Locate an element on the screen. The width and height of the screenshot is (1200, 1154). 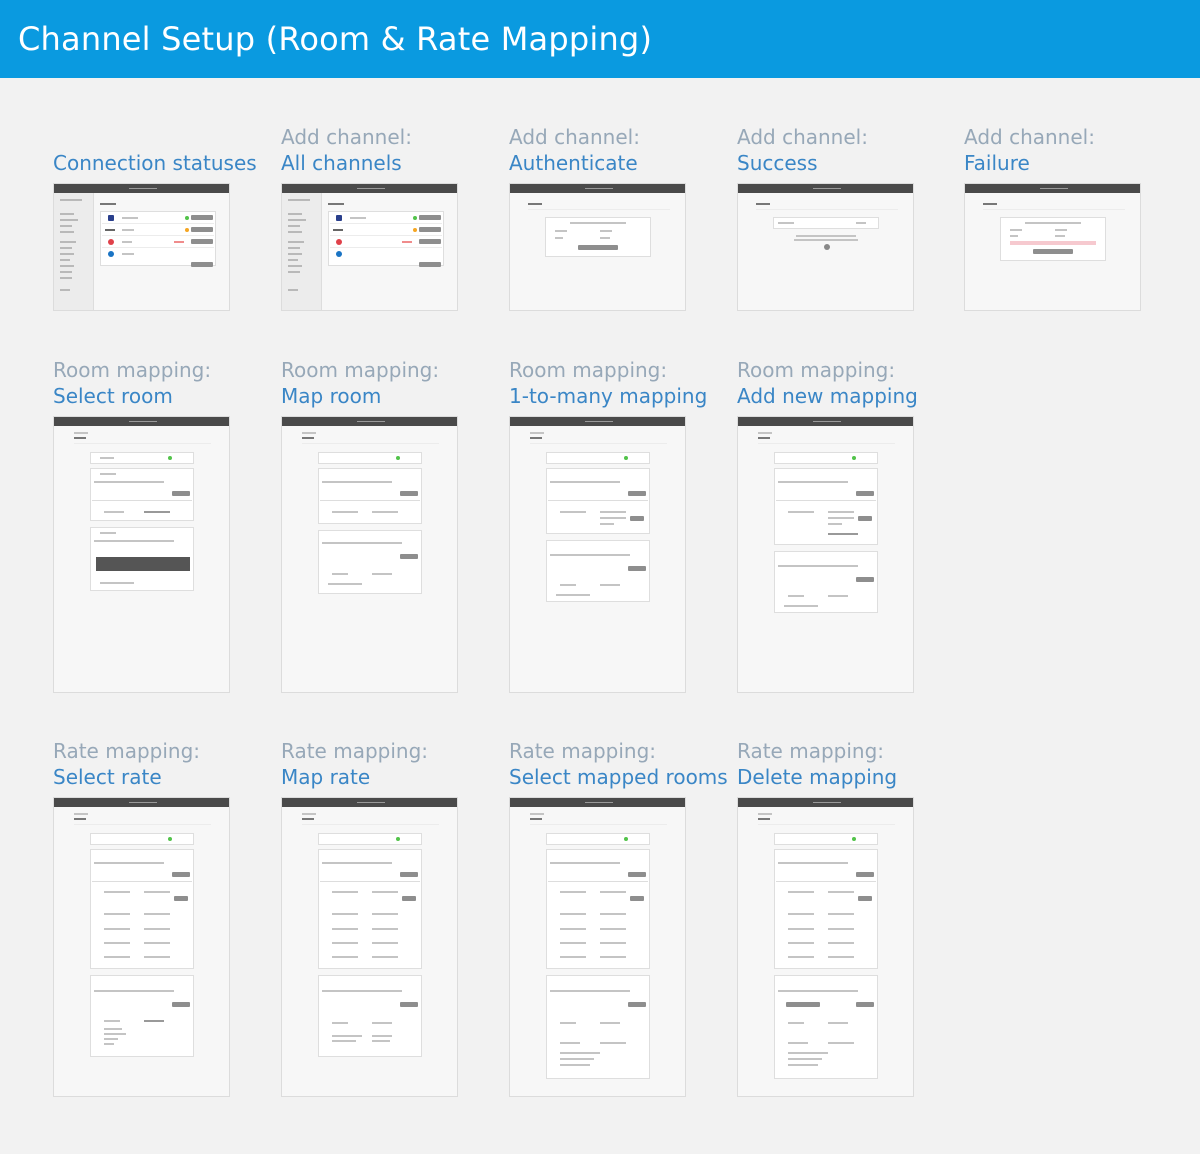
screen-card-add-success: Add channel: Success is located at coordinates (837, 217).